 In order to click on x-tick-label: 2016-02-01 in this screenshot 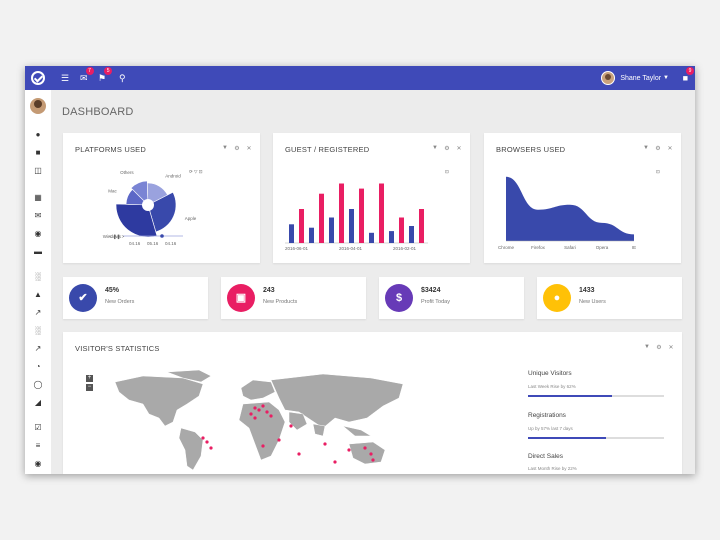, I will do `click(405, 248)`.